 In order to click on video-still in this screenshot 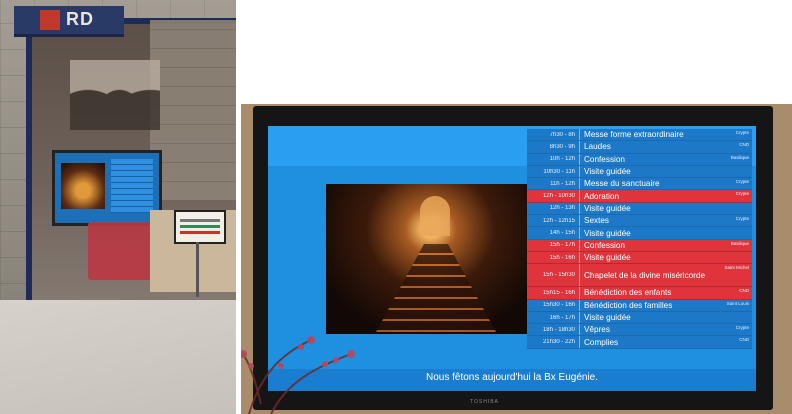, I will do `click(435, 259)`.